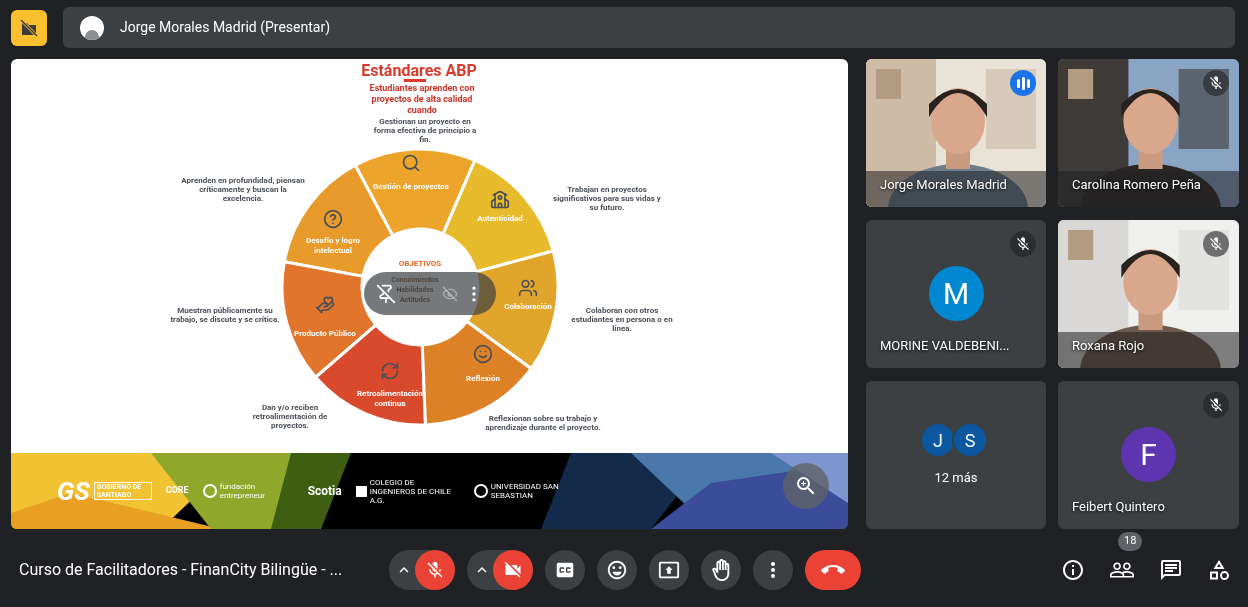  I want to click on segment-label: Producto Público, so click(325, 334).